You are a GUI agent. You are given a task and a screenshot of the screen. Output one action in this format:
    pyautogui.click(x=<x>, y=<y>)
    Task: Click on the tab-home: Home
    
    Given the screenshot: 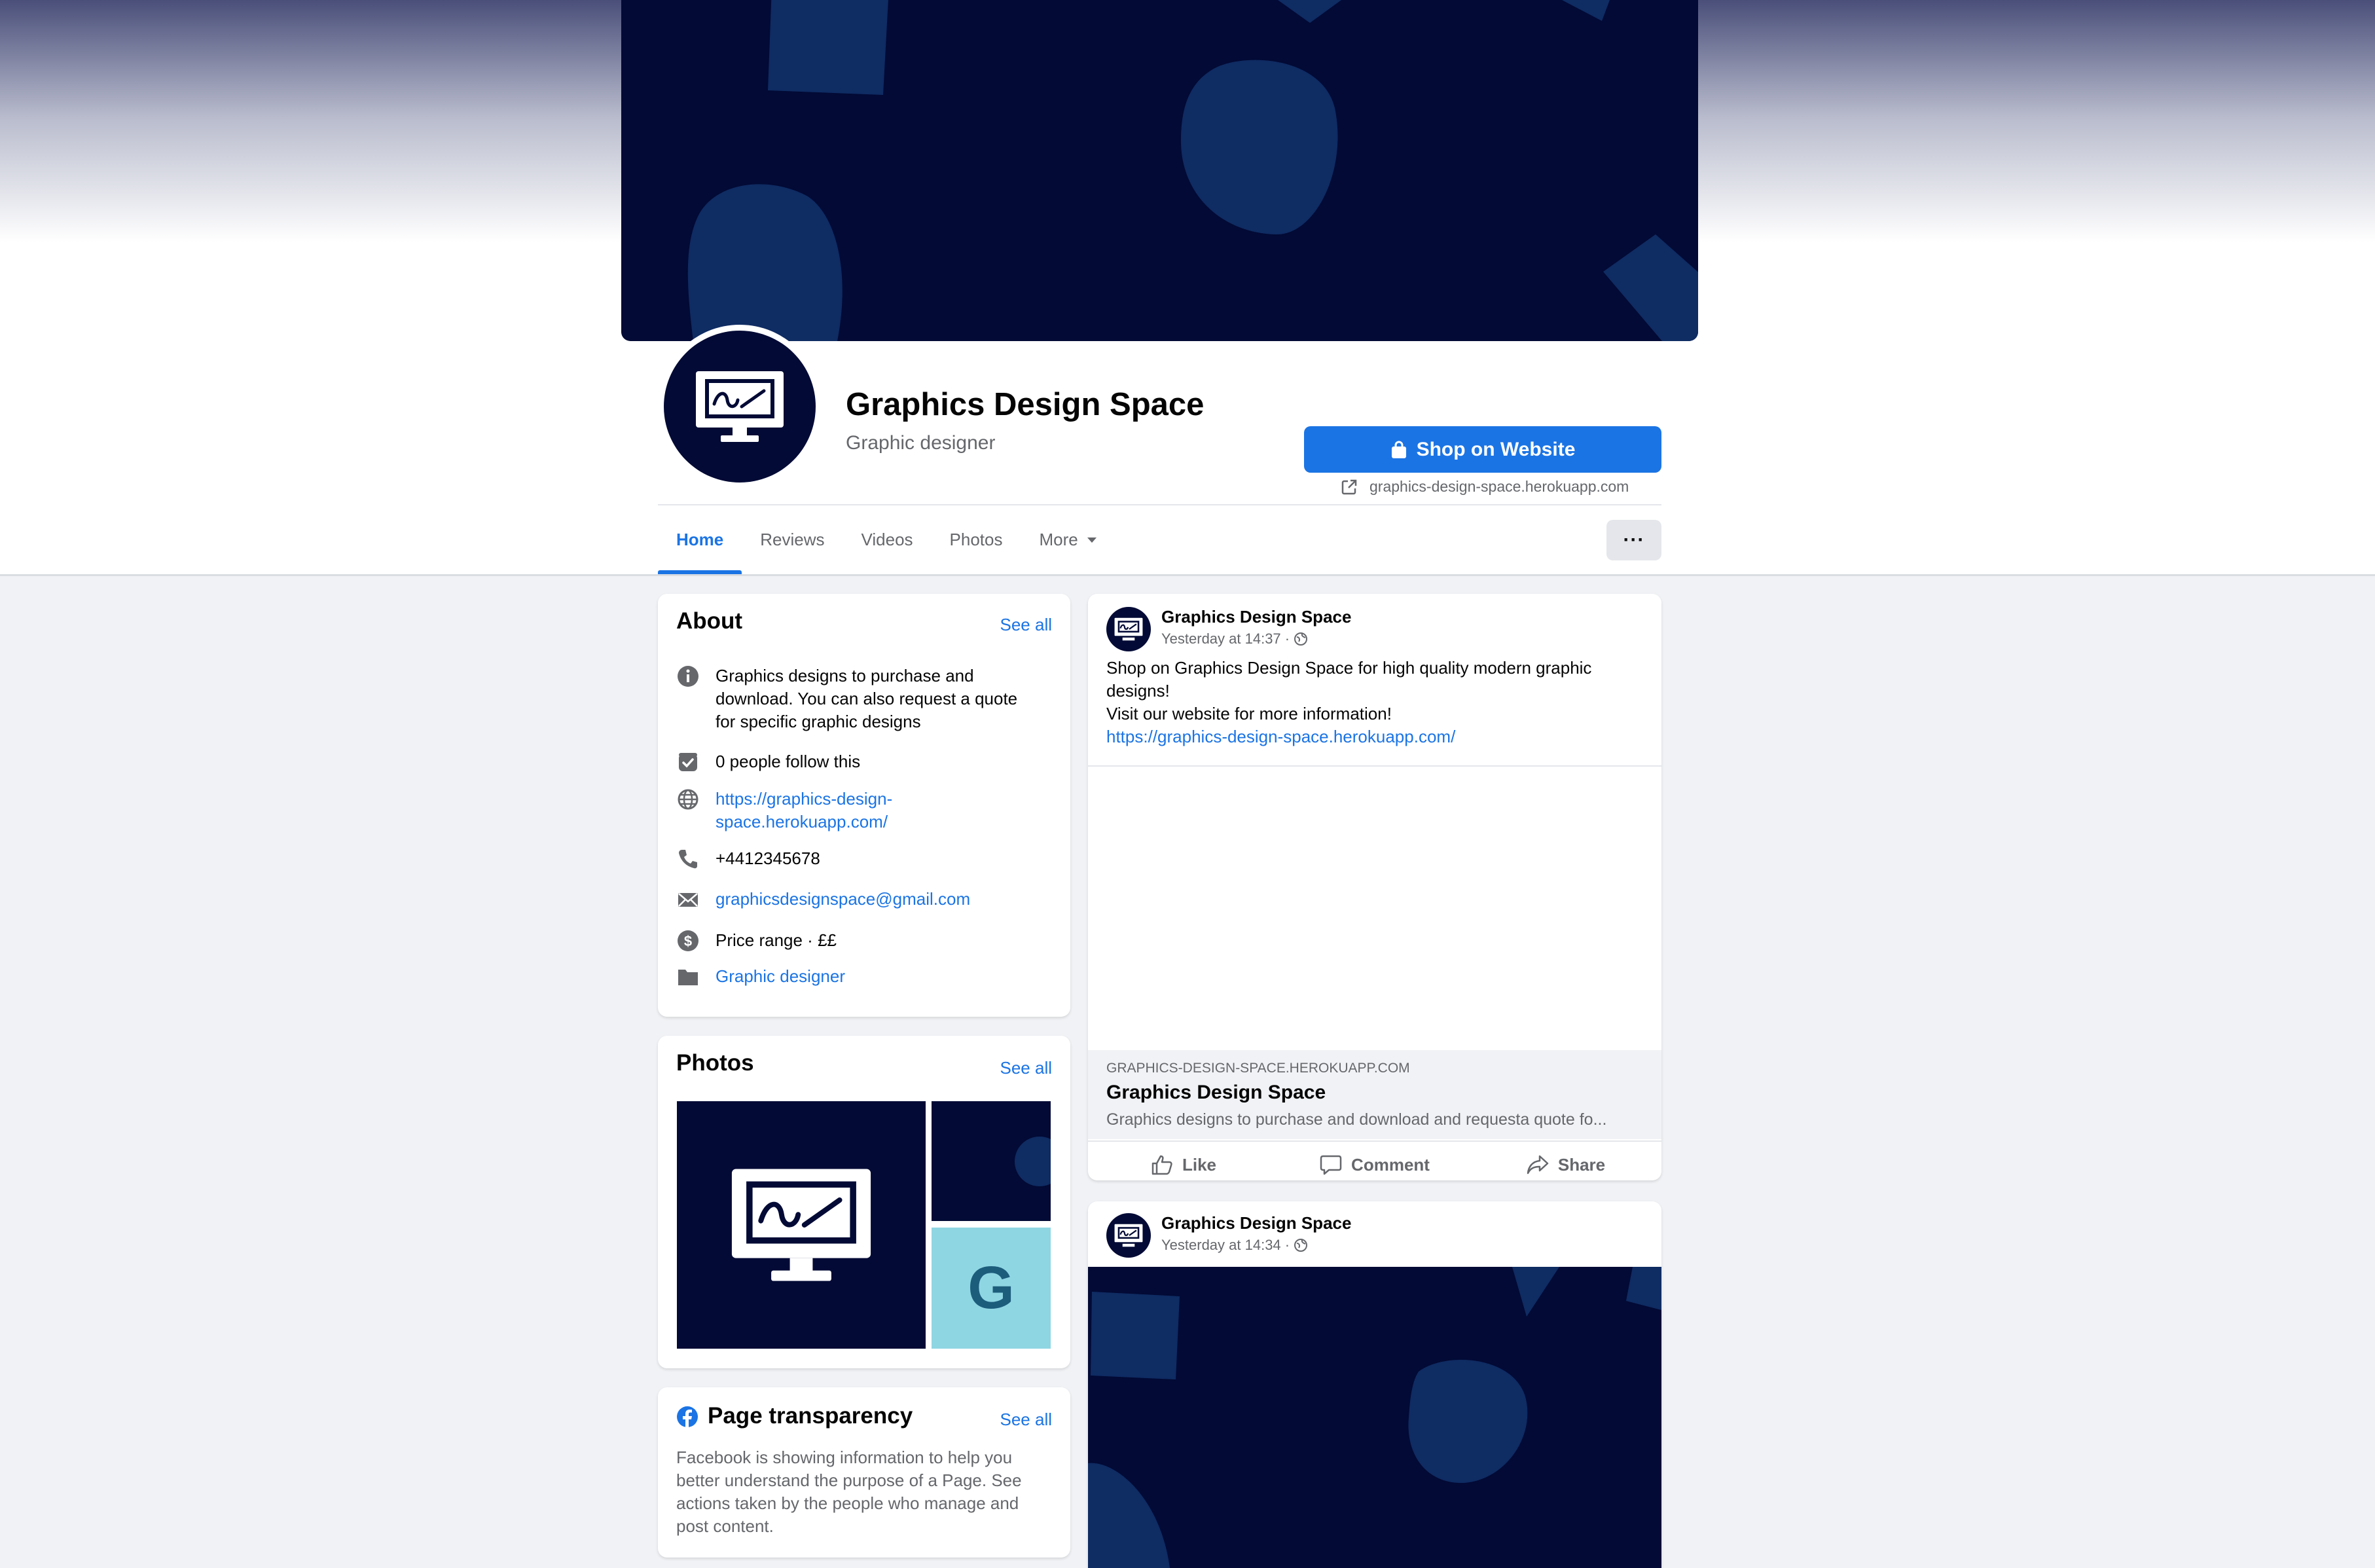 What is the action you would take?
    pyautogui.click(x=700, y=539)
    